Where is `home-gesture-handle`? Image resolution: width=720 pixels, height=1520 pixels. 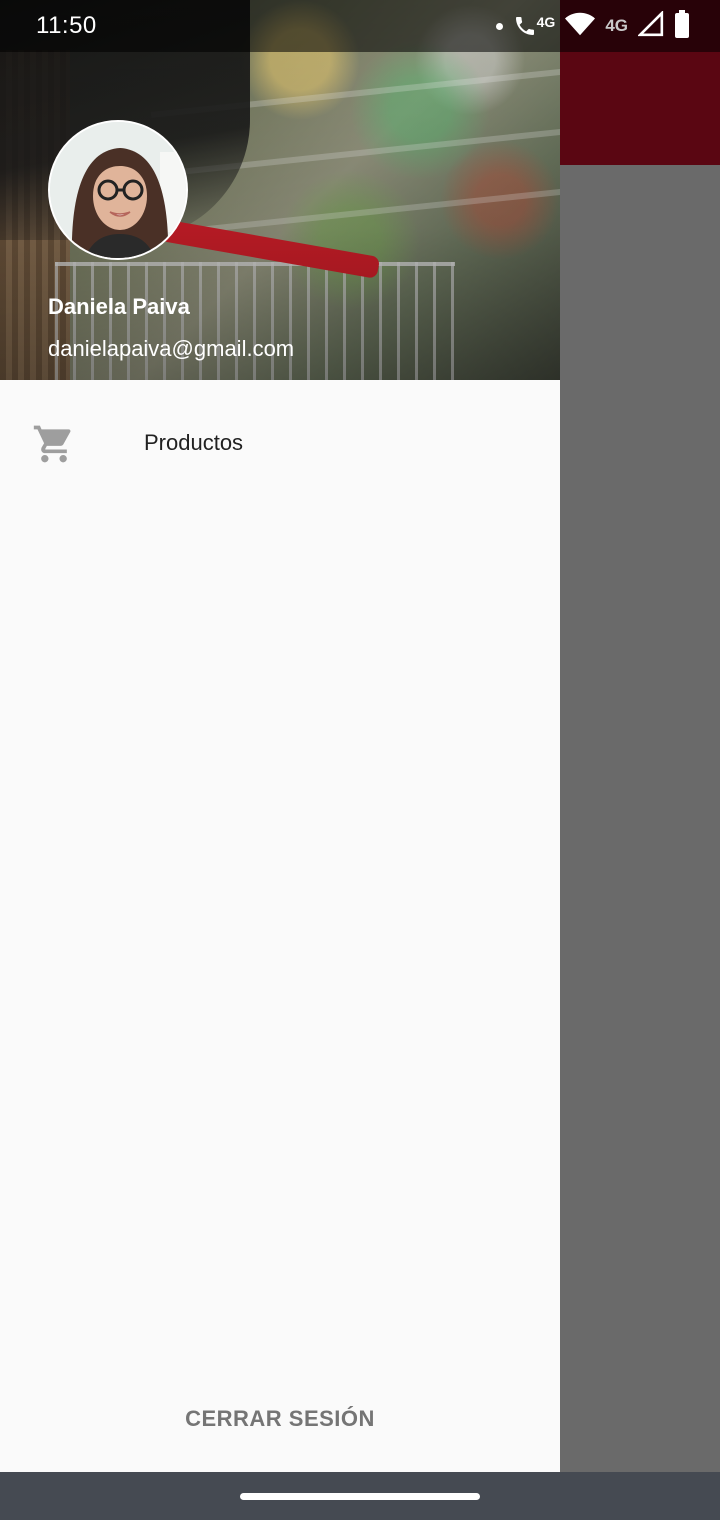 home-gesture-handle is located at coordinates (360, 1496).